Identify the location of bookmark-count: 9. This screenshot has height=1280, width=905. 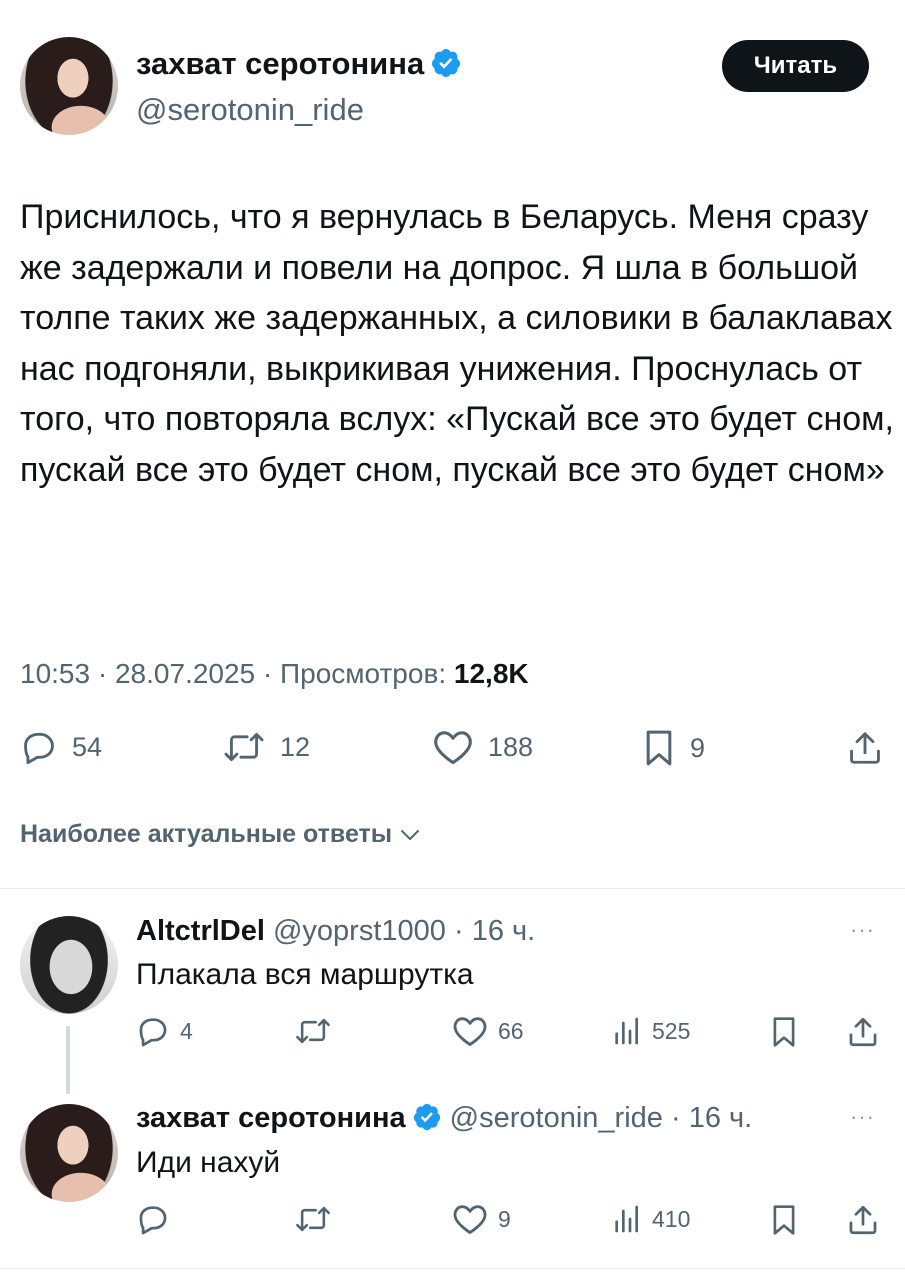
(698, 747).